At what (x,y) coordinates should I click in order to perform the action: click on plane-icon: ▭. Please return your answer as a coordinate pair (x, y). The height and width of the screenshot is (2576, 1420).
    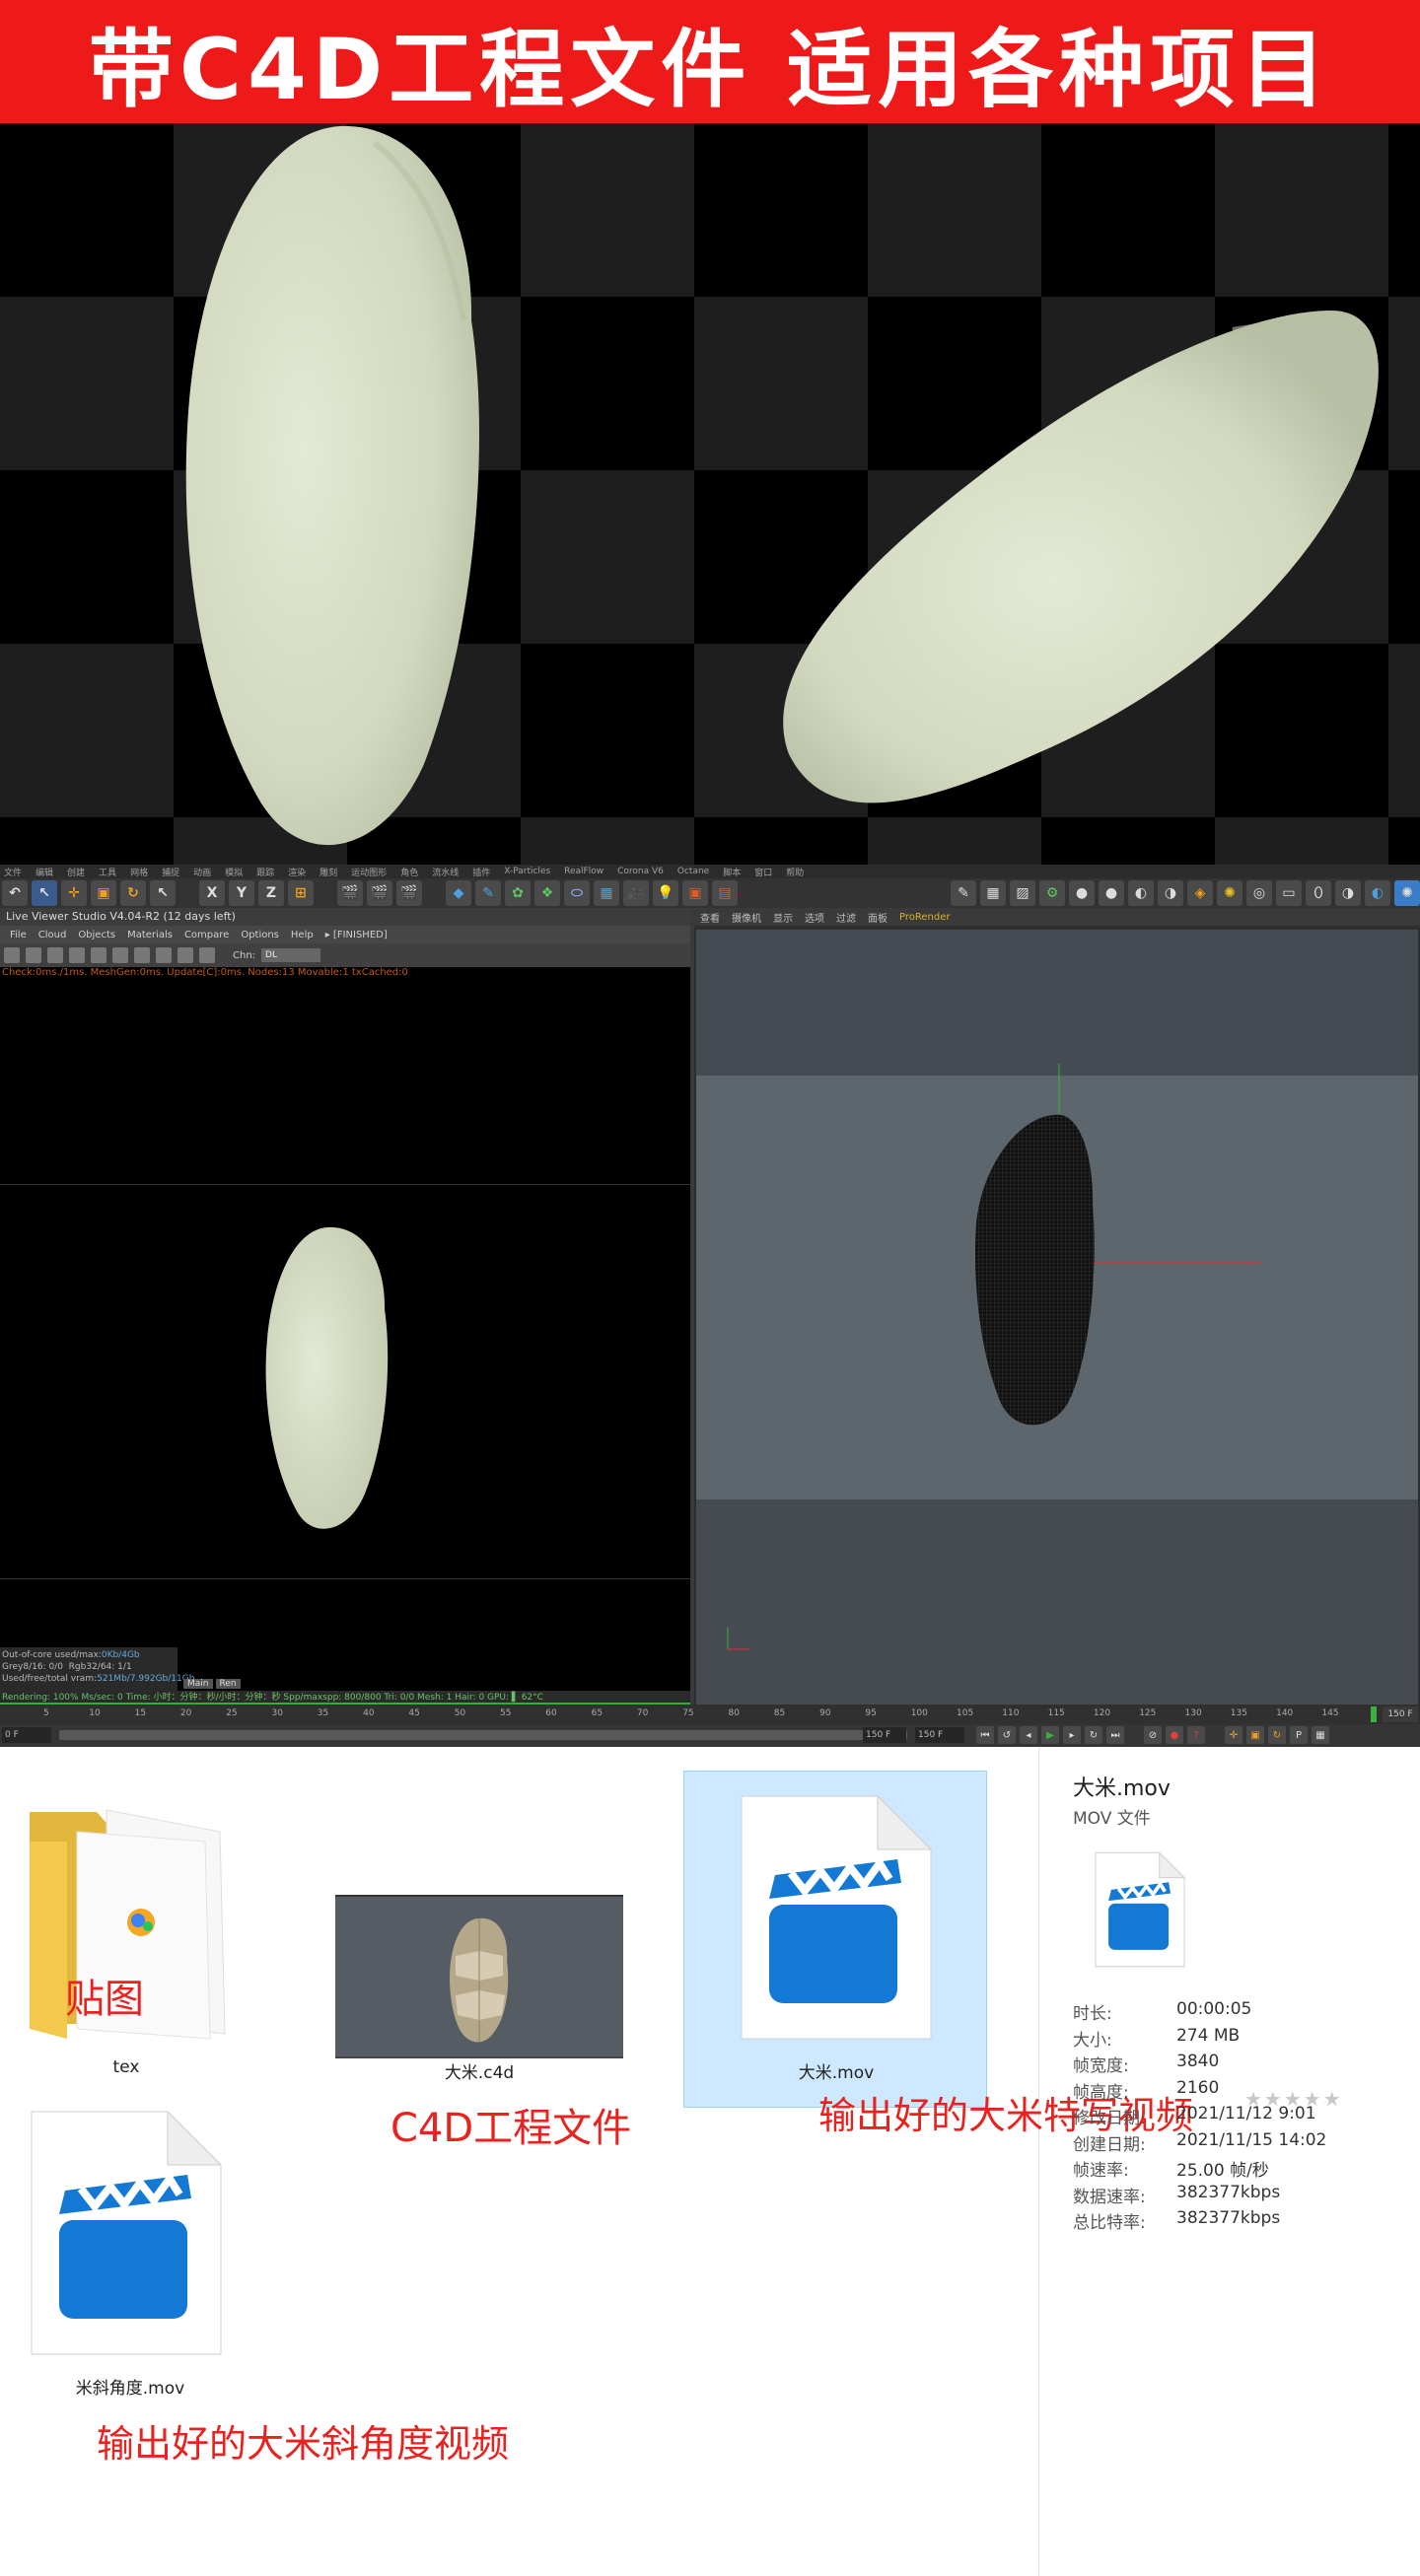
    Looking at the image, I should click on (1289, 893).